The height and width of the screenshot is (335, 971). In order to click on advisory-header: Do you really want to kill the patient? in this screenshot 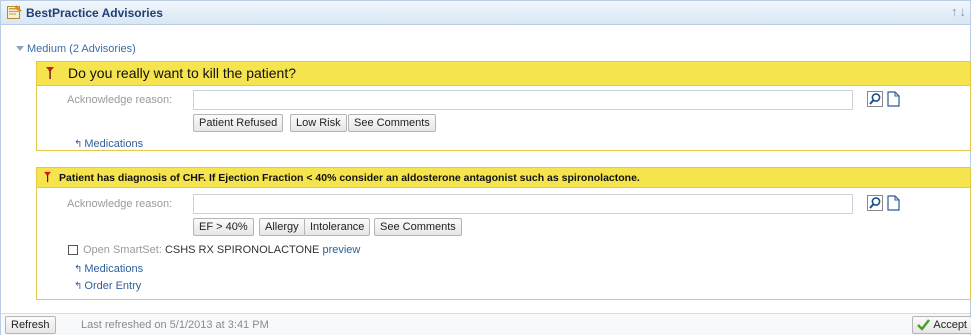, I will do `click(503, 74)`.